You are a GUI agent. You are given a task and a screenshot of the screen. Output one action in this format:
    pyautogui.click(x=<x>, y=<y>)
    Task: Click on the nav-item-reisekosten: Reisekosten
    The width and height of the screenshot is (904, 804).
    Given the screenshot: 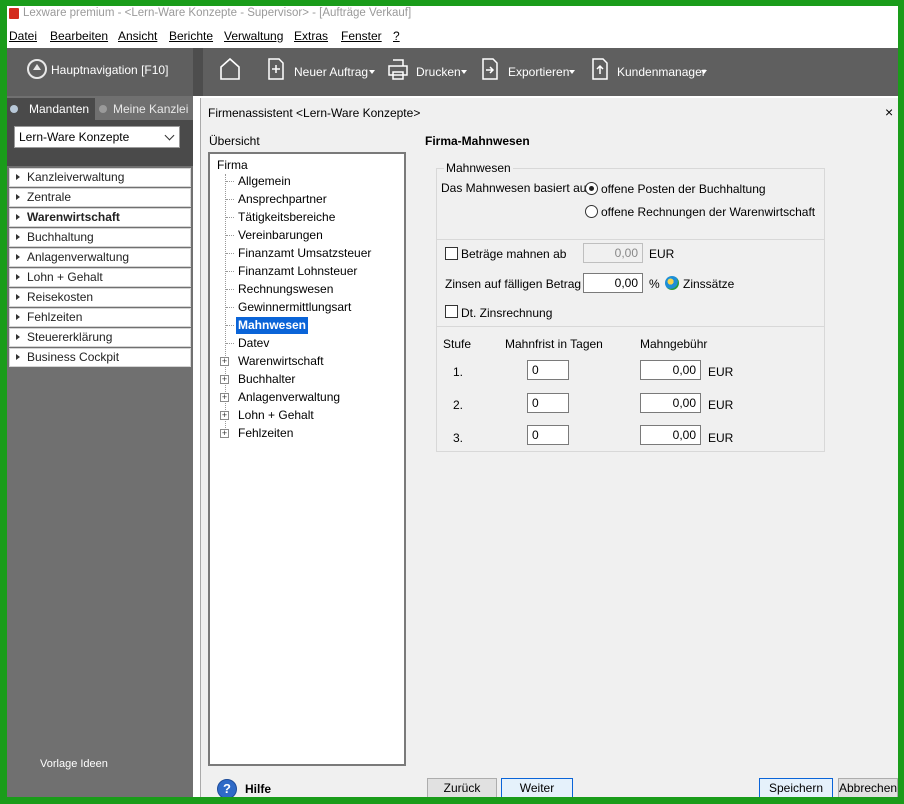 What is the action you would take?
    pyautogui.click(x=100, y=297)
    